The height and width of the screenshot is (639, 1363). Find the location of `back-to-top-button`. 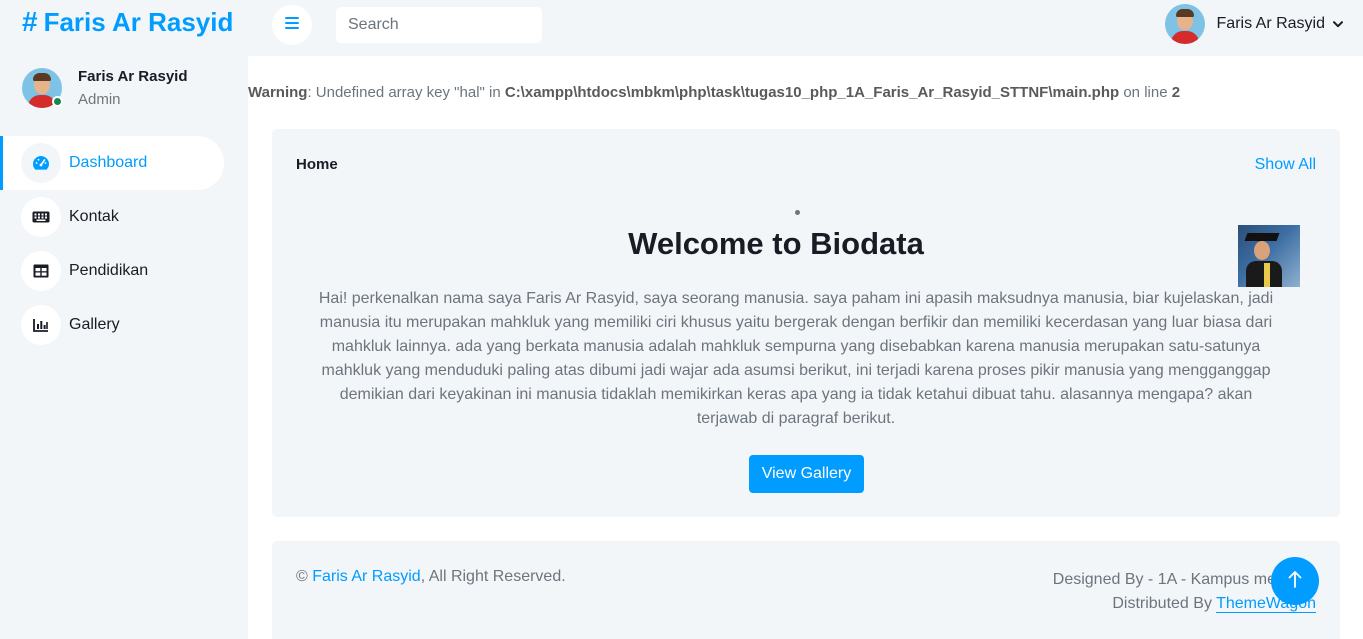

back-to-top-button is located at coordinates (1295, 581).